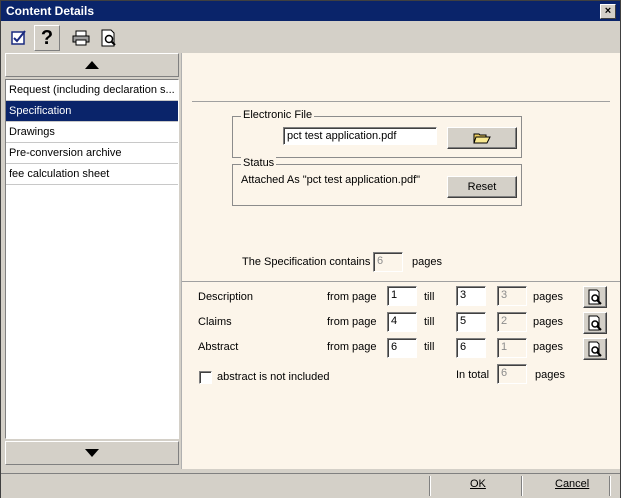 This screenshot has height=498, width=621. I want to click on spec-contains-label: The Specification contains, so click(306, 262).